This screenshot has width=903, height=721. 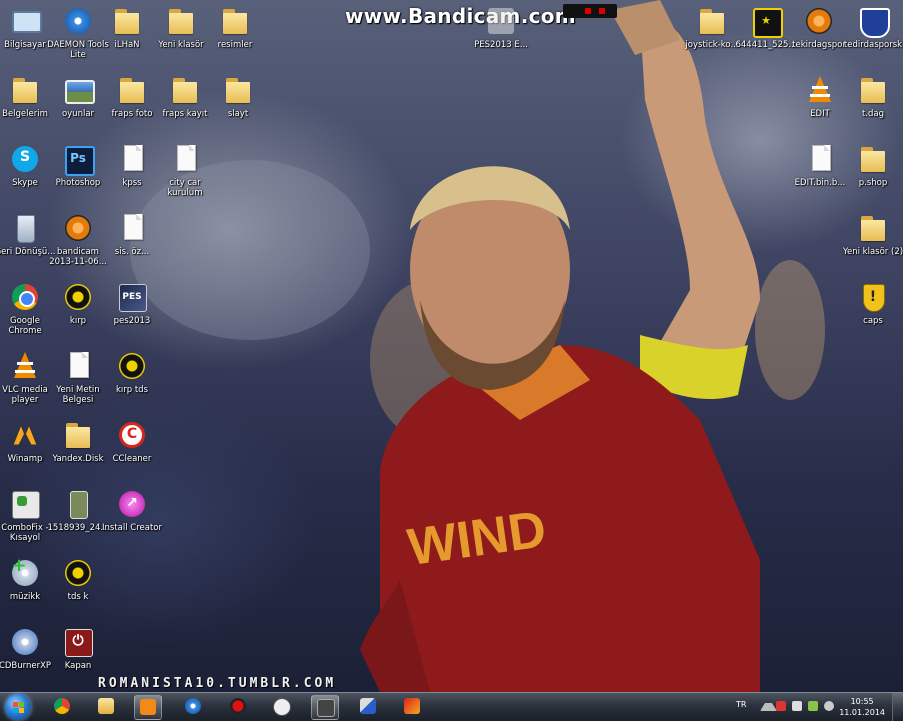 I want to click on ccleaner-icon: C, so click(x=132, y=435).